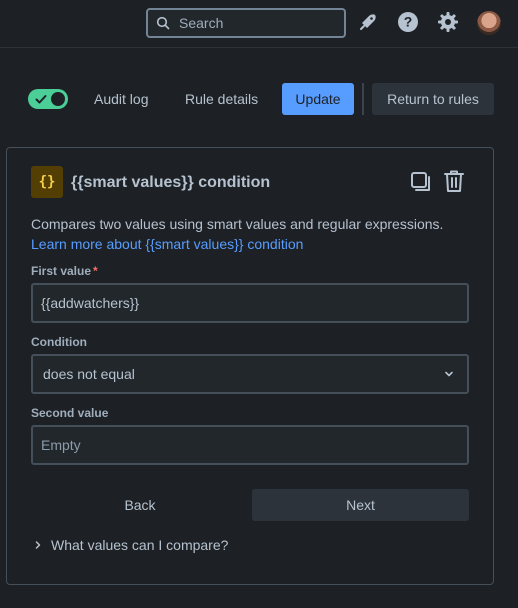  I want to click on first-value-label-text: First value, so click(61, 271).